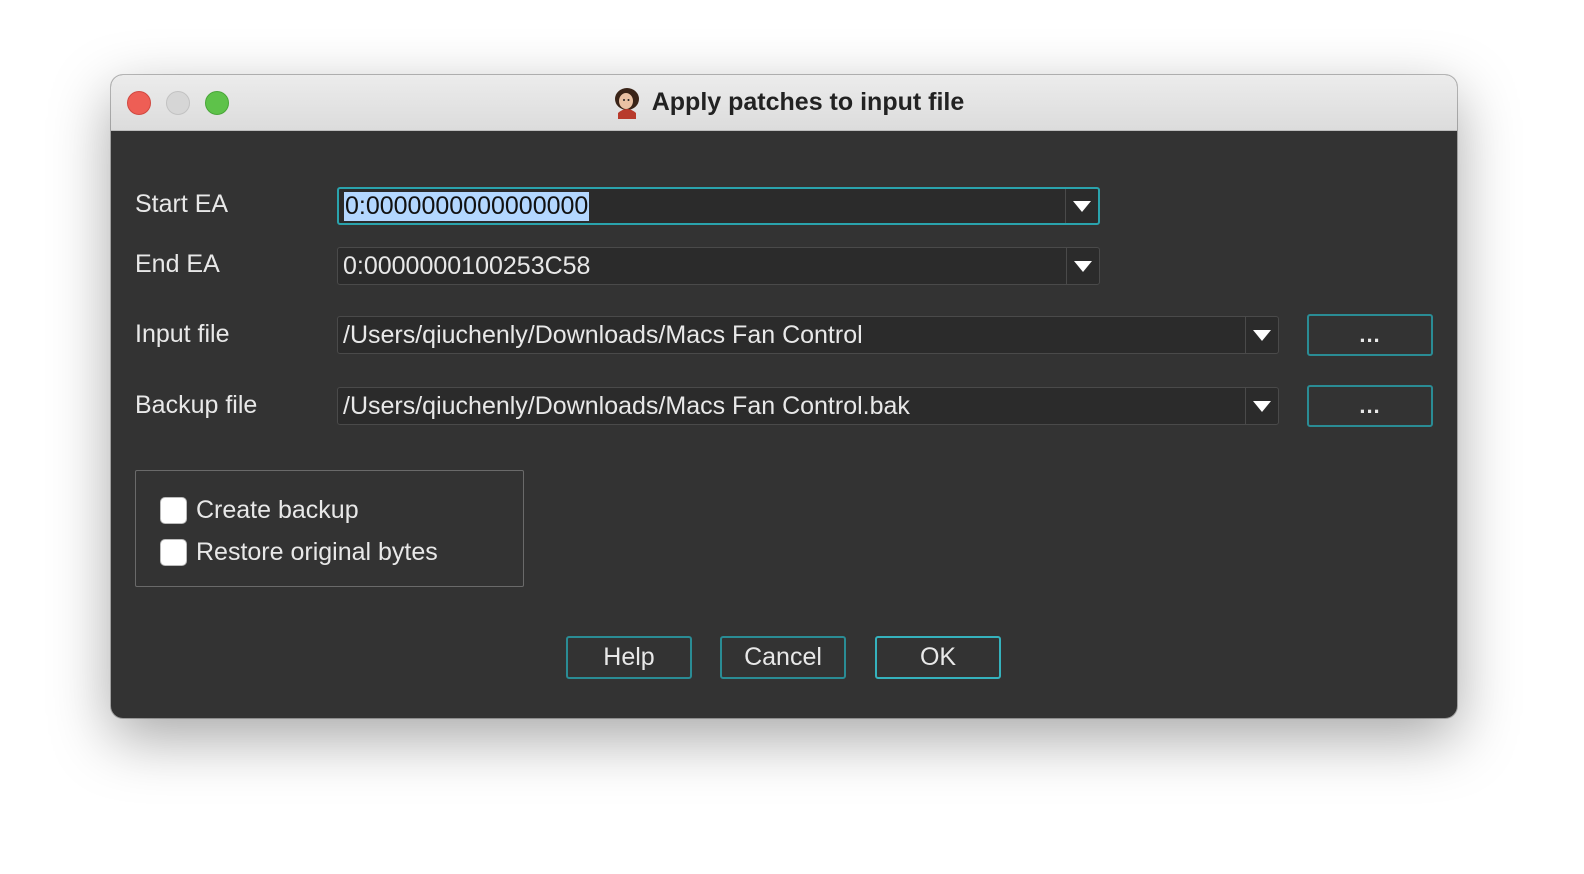  I want to click on restore-original-checkbox, so click(173, 552).